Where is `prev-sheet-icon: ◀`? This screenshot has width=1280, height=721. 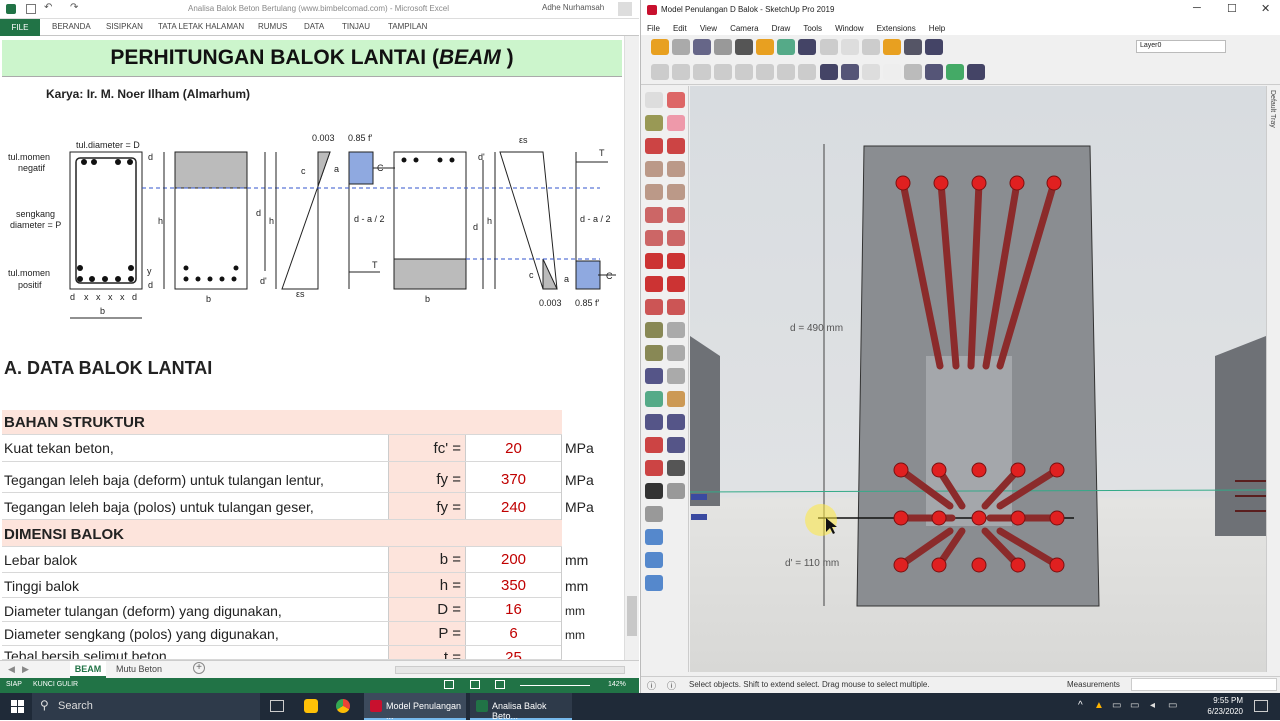
prev-sheet-icon: ◀ is located at coordinates (11, 669).